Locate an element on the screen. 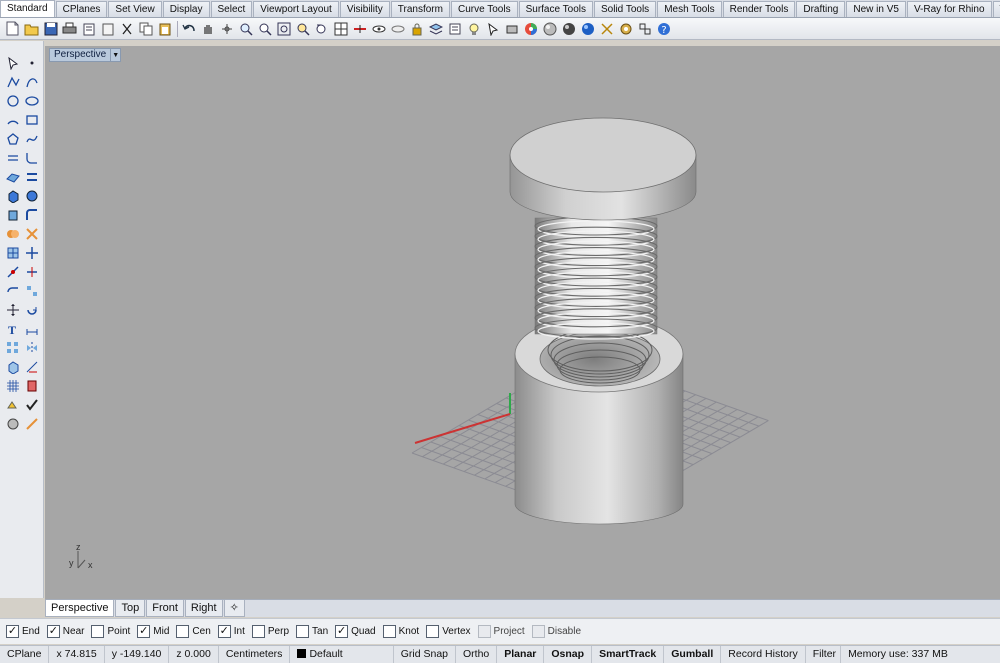 Image resolution: width=1000 pixels, height=663 pixels. four-view-icon is located at coordinates (340, 28).